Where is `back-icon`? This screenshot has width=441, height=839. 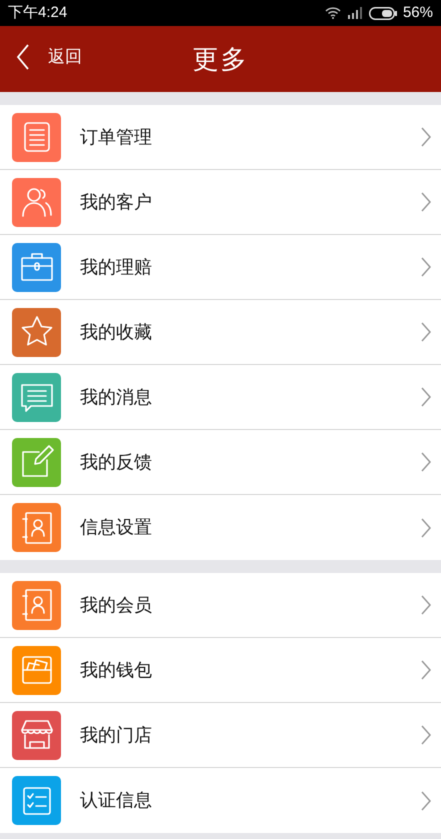
back-icon is located at coordinates (23, 57).